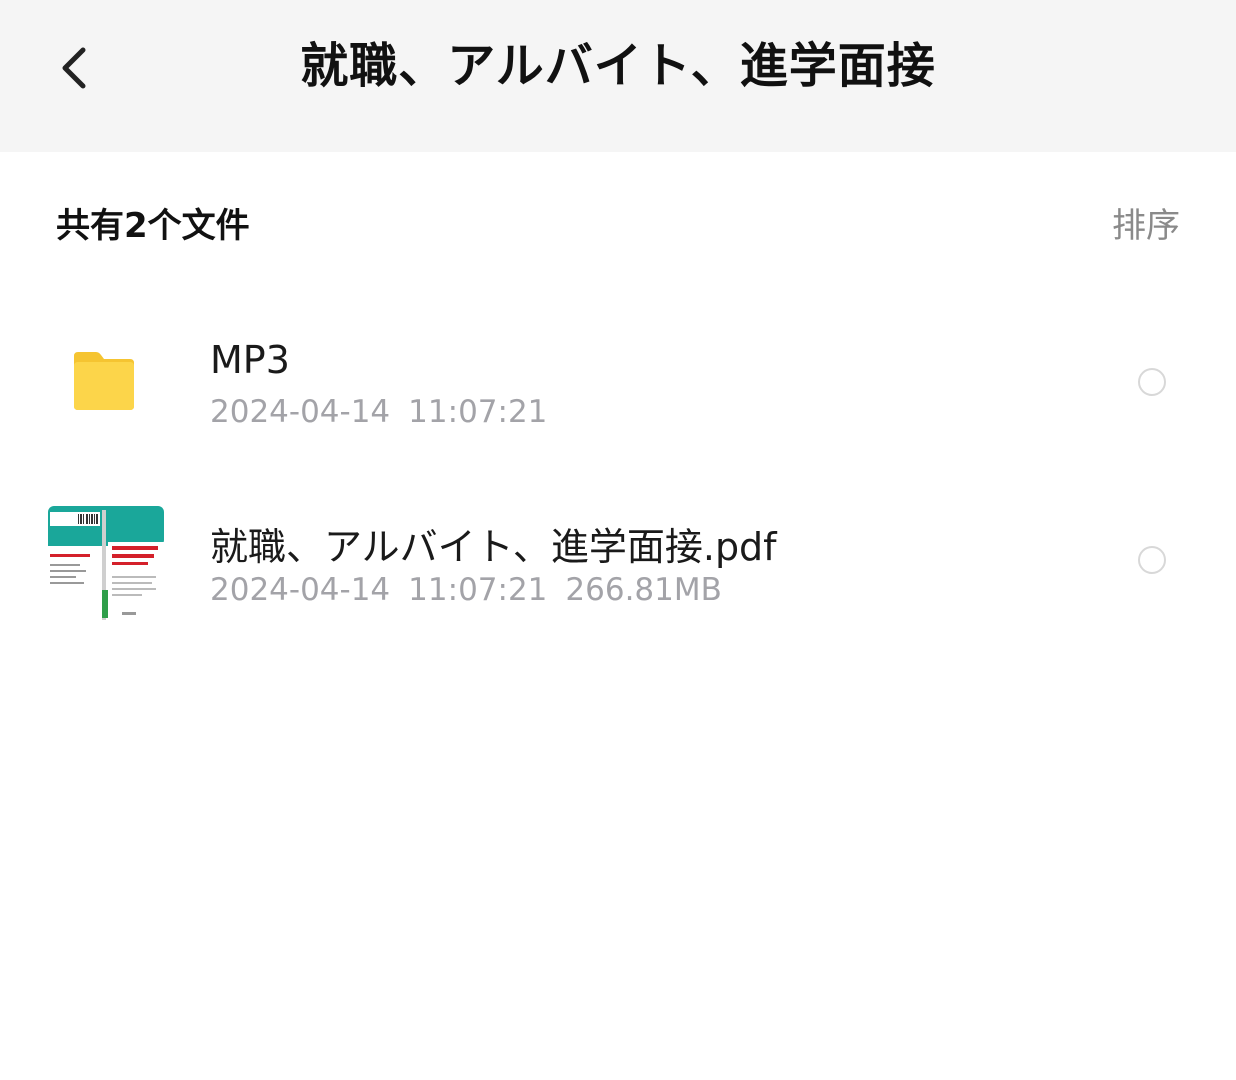 This screenshot has height=1080, width=1236. I want to click on back-button, so click(74, 68).